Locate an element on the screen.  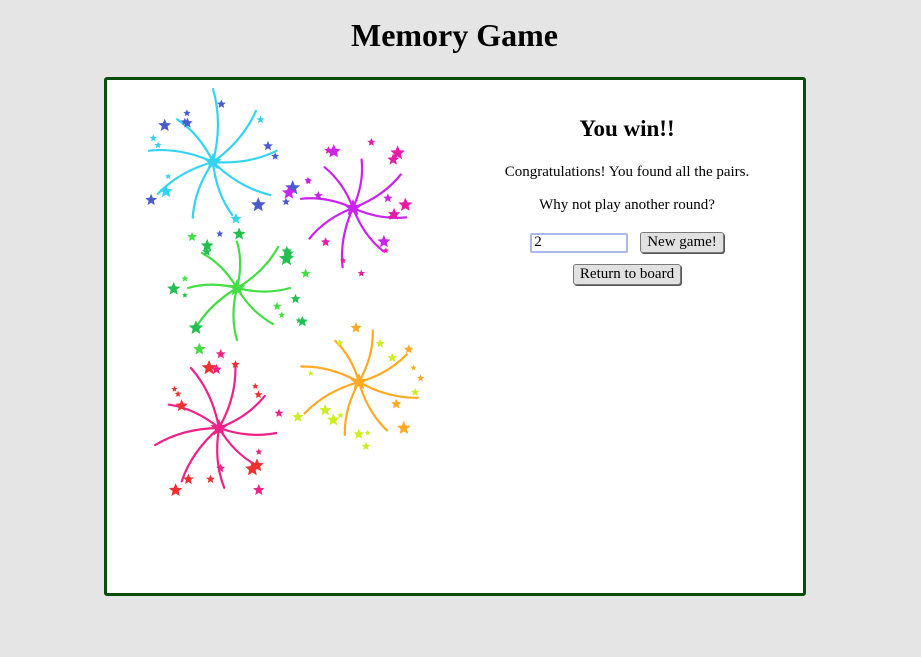
orange-burst is located at coordinates (358, 386).